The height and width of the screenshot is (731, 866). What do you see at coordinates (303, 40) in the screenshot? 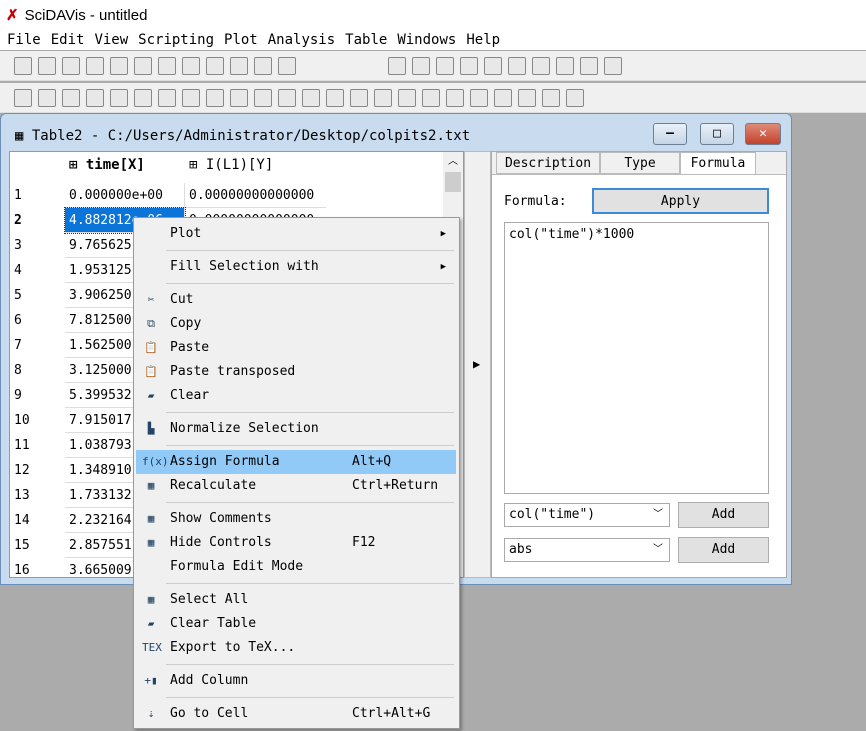
I see `menu-analysis: Analysis` at bounding box center [303, 40].